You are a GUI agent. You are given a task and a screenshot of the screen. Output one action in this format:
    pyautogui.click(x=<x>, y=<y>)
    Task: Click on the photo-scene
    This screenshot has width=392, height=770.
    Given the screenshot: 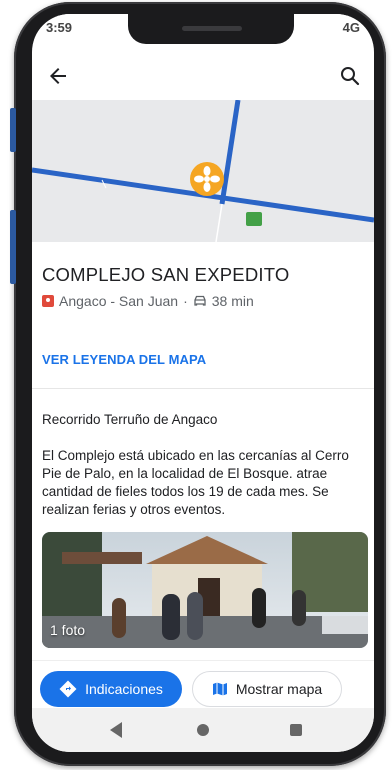 What is the action you would take?
    pyautogui.click(x=205, y=590)
    